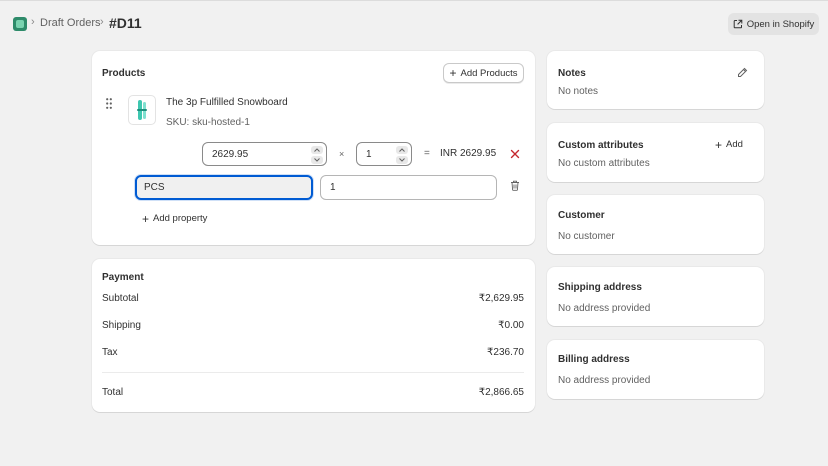  What do you see at coordinates (655, 369) in the screenshot?
I see `billing-address-card: Billing address No address provided` at bounding box center [655, 369].